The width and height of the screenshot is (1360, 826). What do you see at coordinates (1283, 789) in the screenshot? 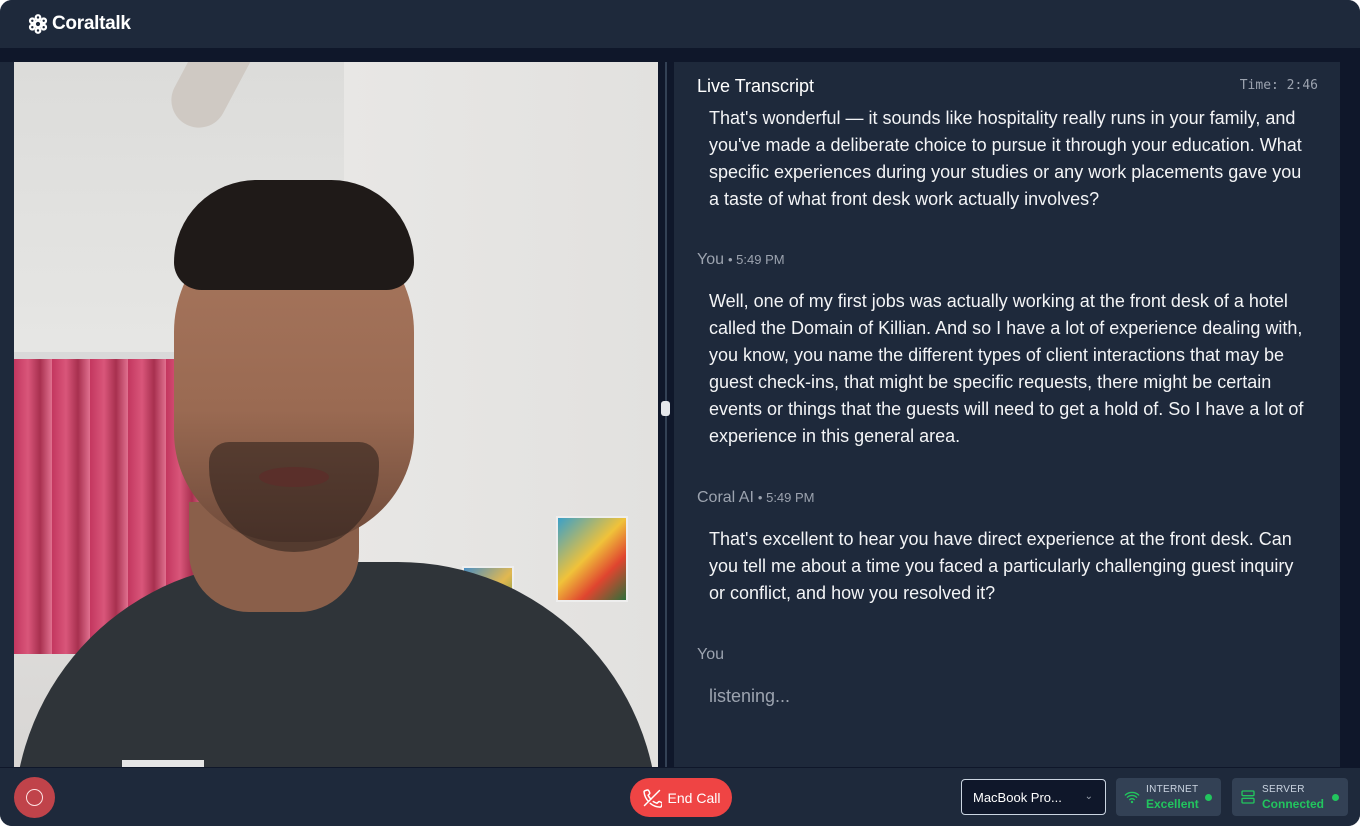
I see `server-status-label: SERVER` at bounding box center [1283, 789].